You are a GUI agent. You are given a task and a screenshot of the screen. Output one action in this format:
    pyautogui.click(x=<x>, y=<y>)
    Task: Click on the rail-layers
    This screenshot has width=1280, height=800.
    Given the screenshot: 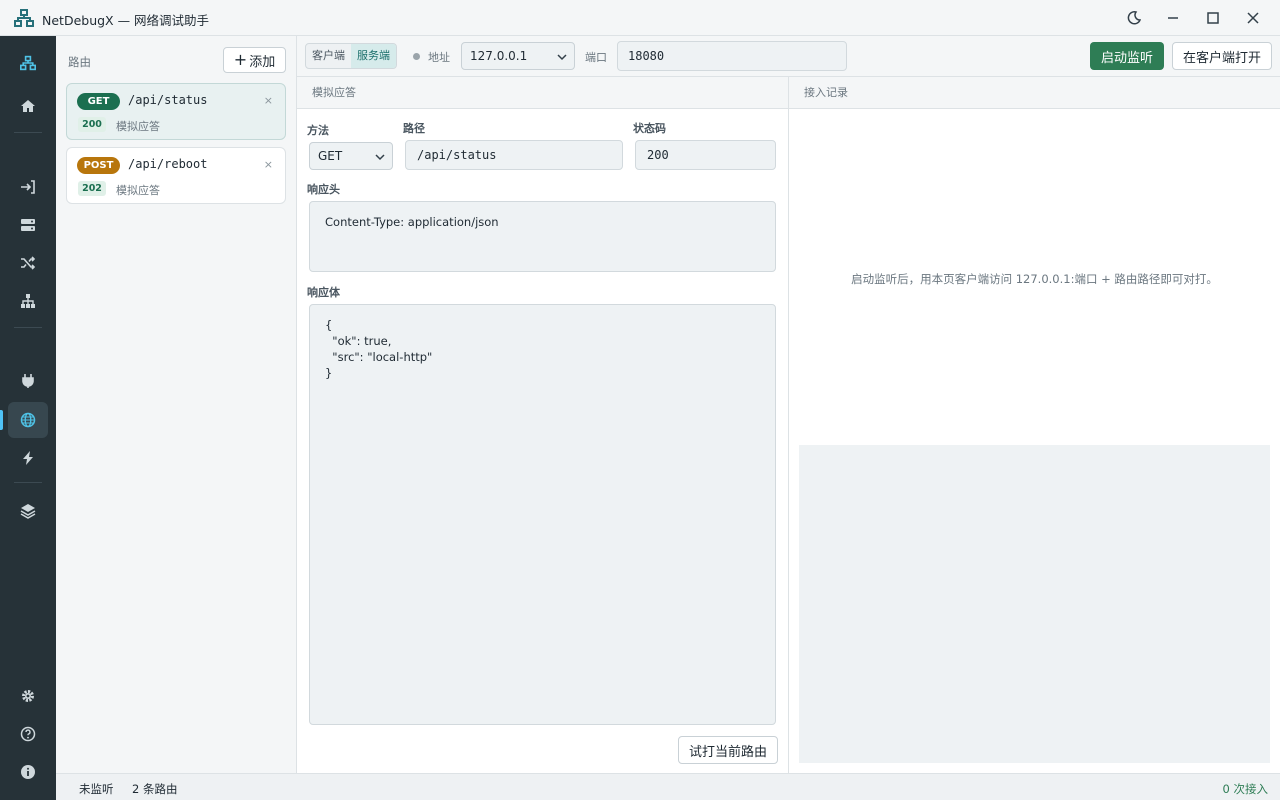 What is the action you would take?
    pyautogui.click(x=28, y=511)
    